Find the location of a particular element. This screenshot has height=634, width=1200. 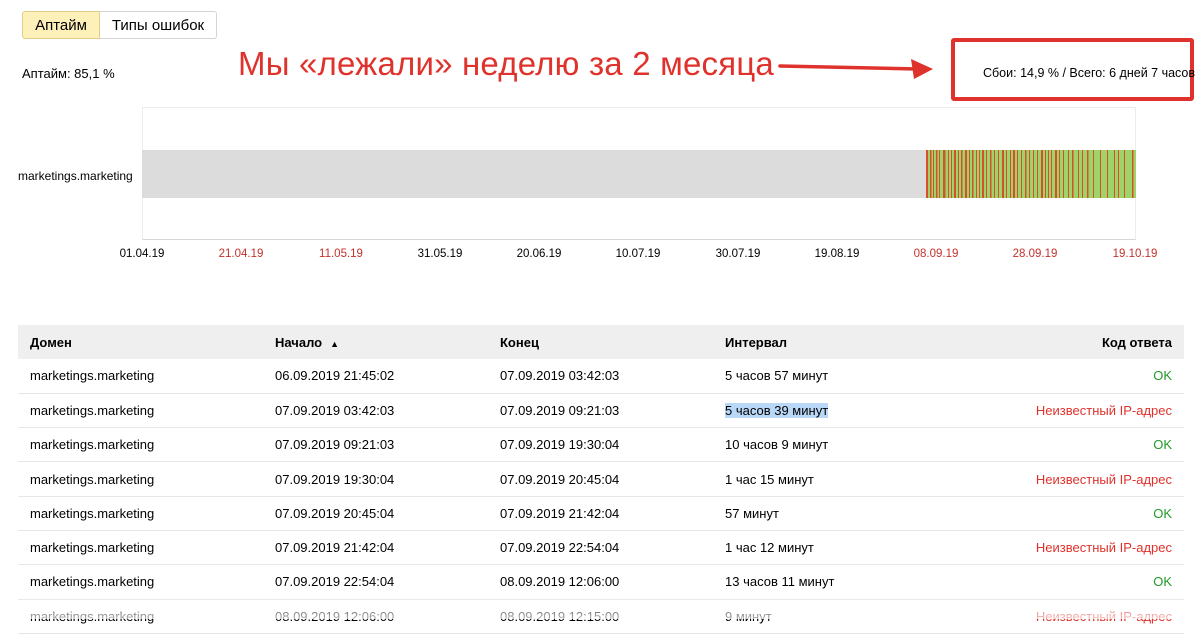

axis-tick-label: 10.07.19 is located at coordinates (638, 254).